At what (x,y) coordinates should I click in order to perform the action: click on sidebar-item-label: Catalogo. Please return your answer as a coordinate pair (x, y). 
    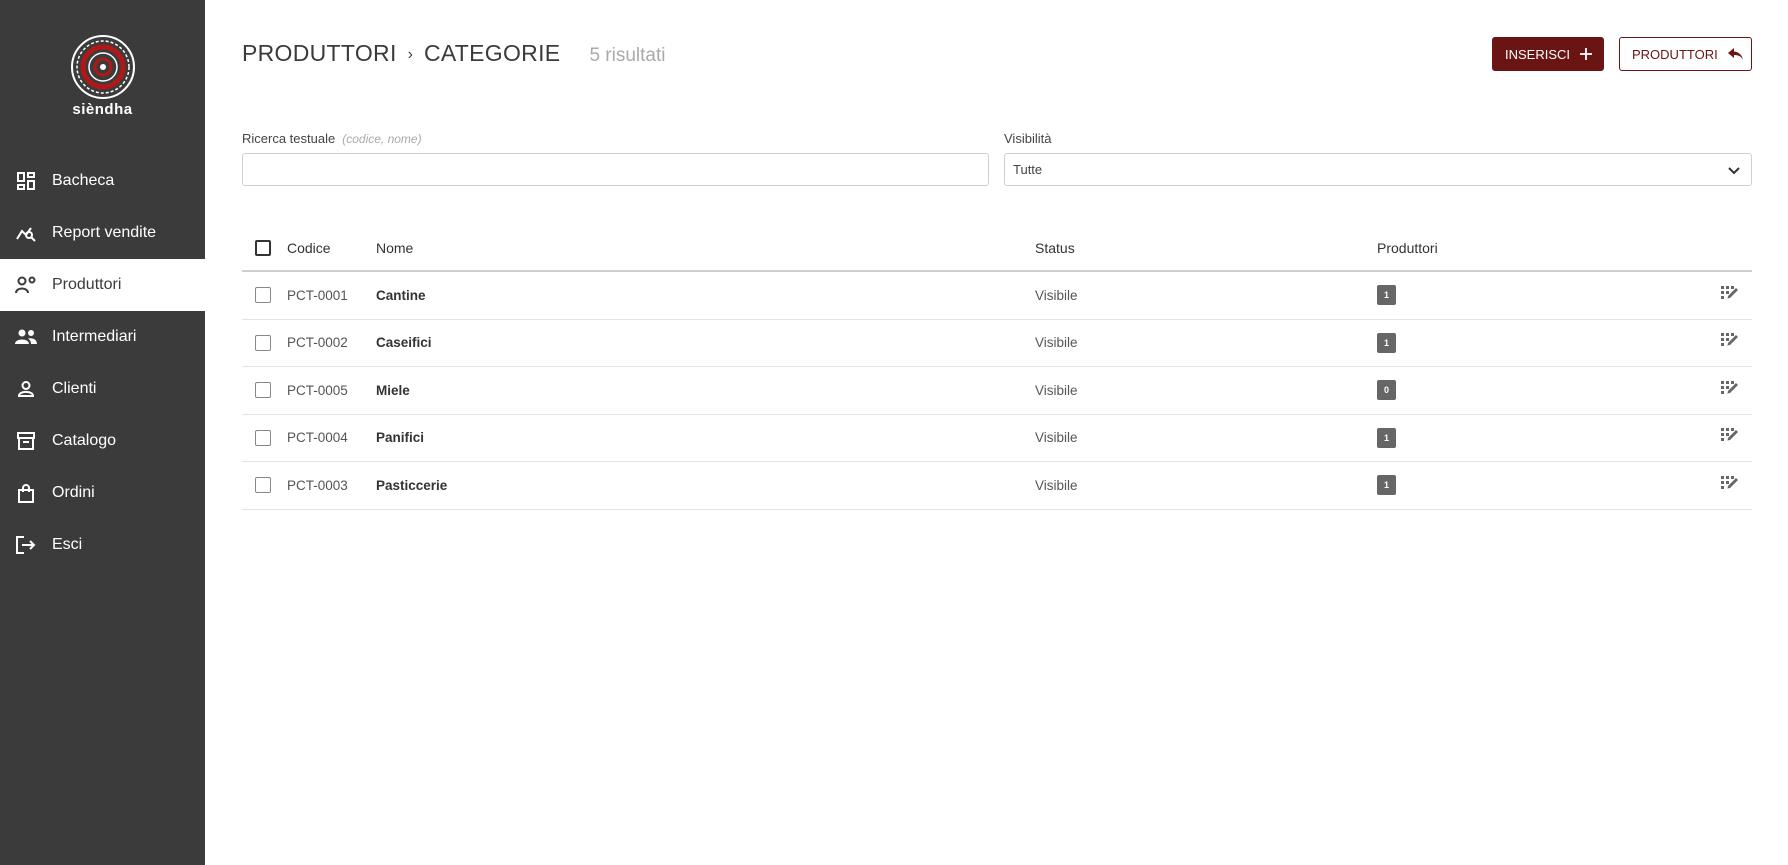
    Looking at the image, I should click on (84, 440).